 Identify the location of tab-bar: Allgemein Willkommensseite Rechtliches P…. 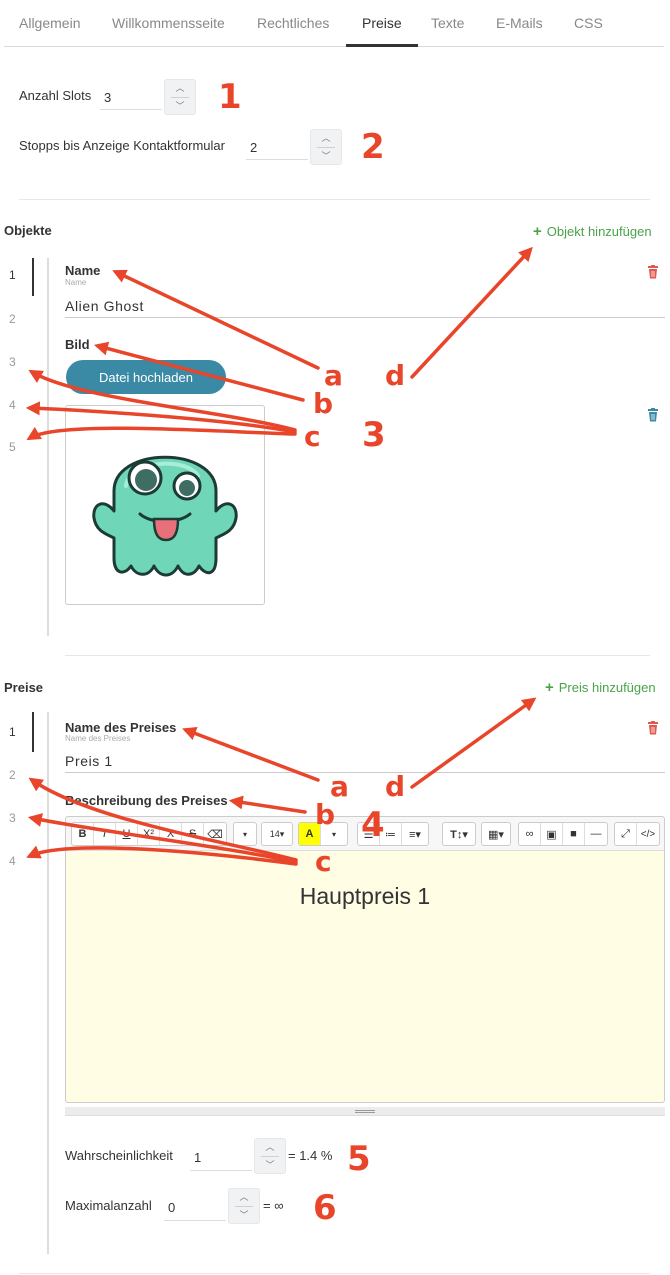
(334, 23).